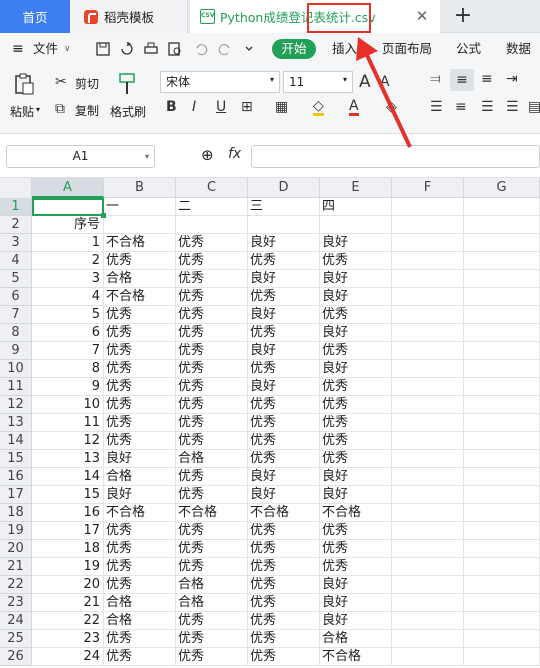 The height and width of the screenshot is (668, 540). What do you see at coordinates (428, 495) in the screenshot?
I see `cell-f17` at bounding box center [428, 495].